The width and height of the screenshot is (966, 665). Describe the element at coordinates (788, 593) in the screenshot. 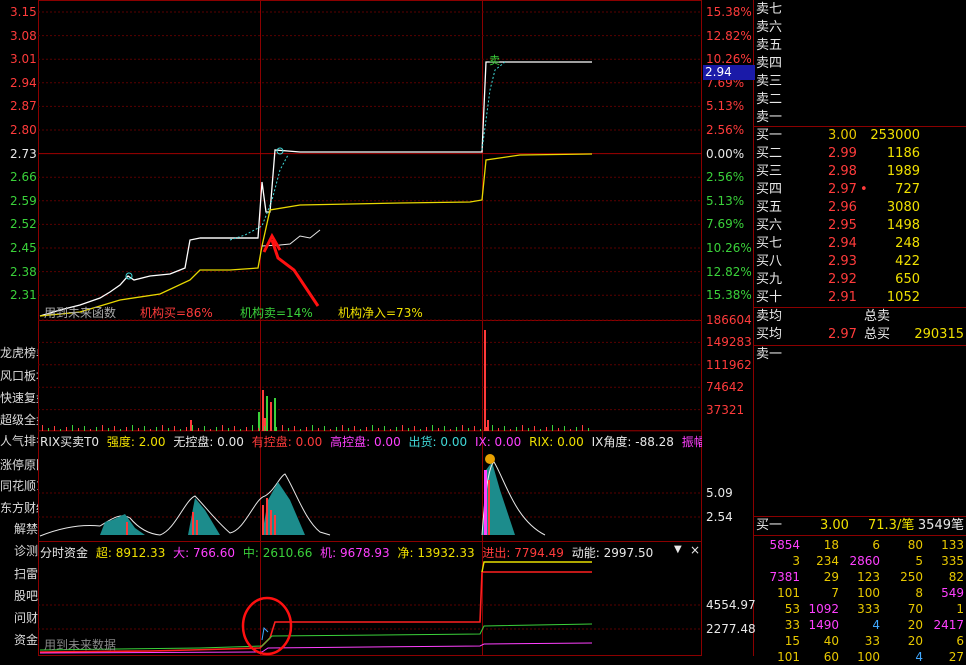

I see `queue-cell: 101` at that location.